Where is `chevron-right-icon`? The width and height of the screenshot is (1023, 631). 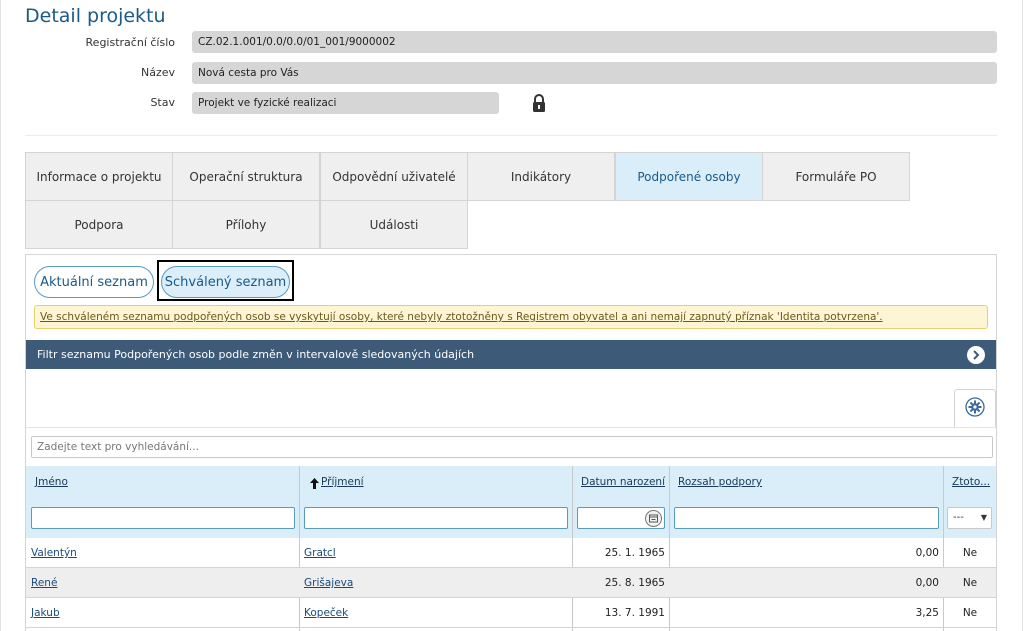 chevron-right-icon is located at coordinates (976, 355).